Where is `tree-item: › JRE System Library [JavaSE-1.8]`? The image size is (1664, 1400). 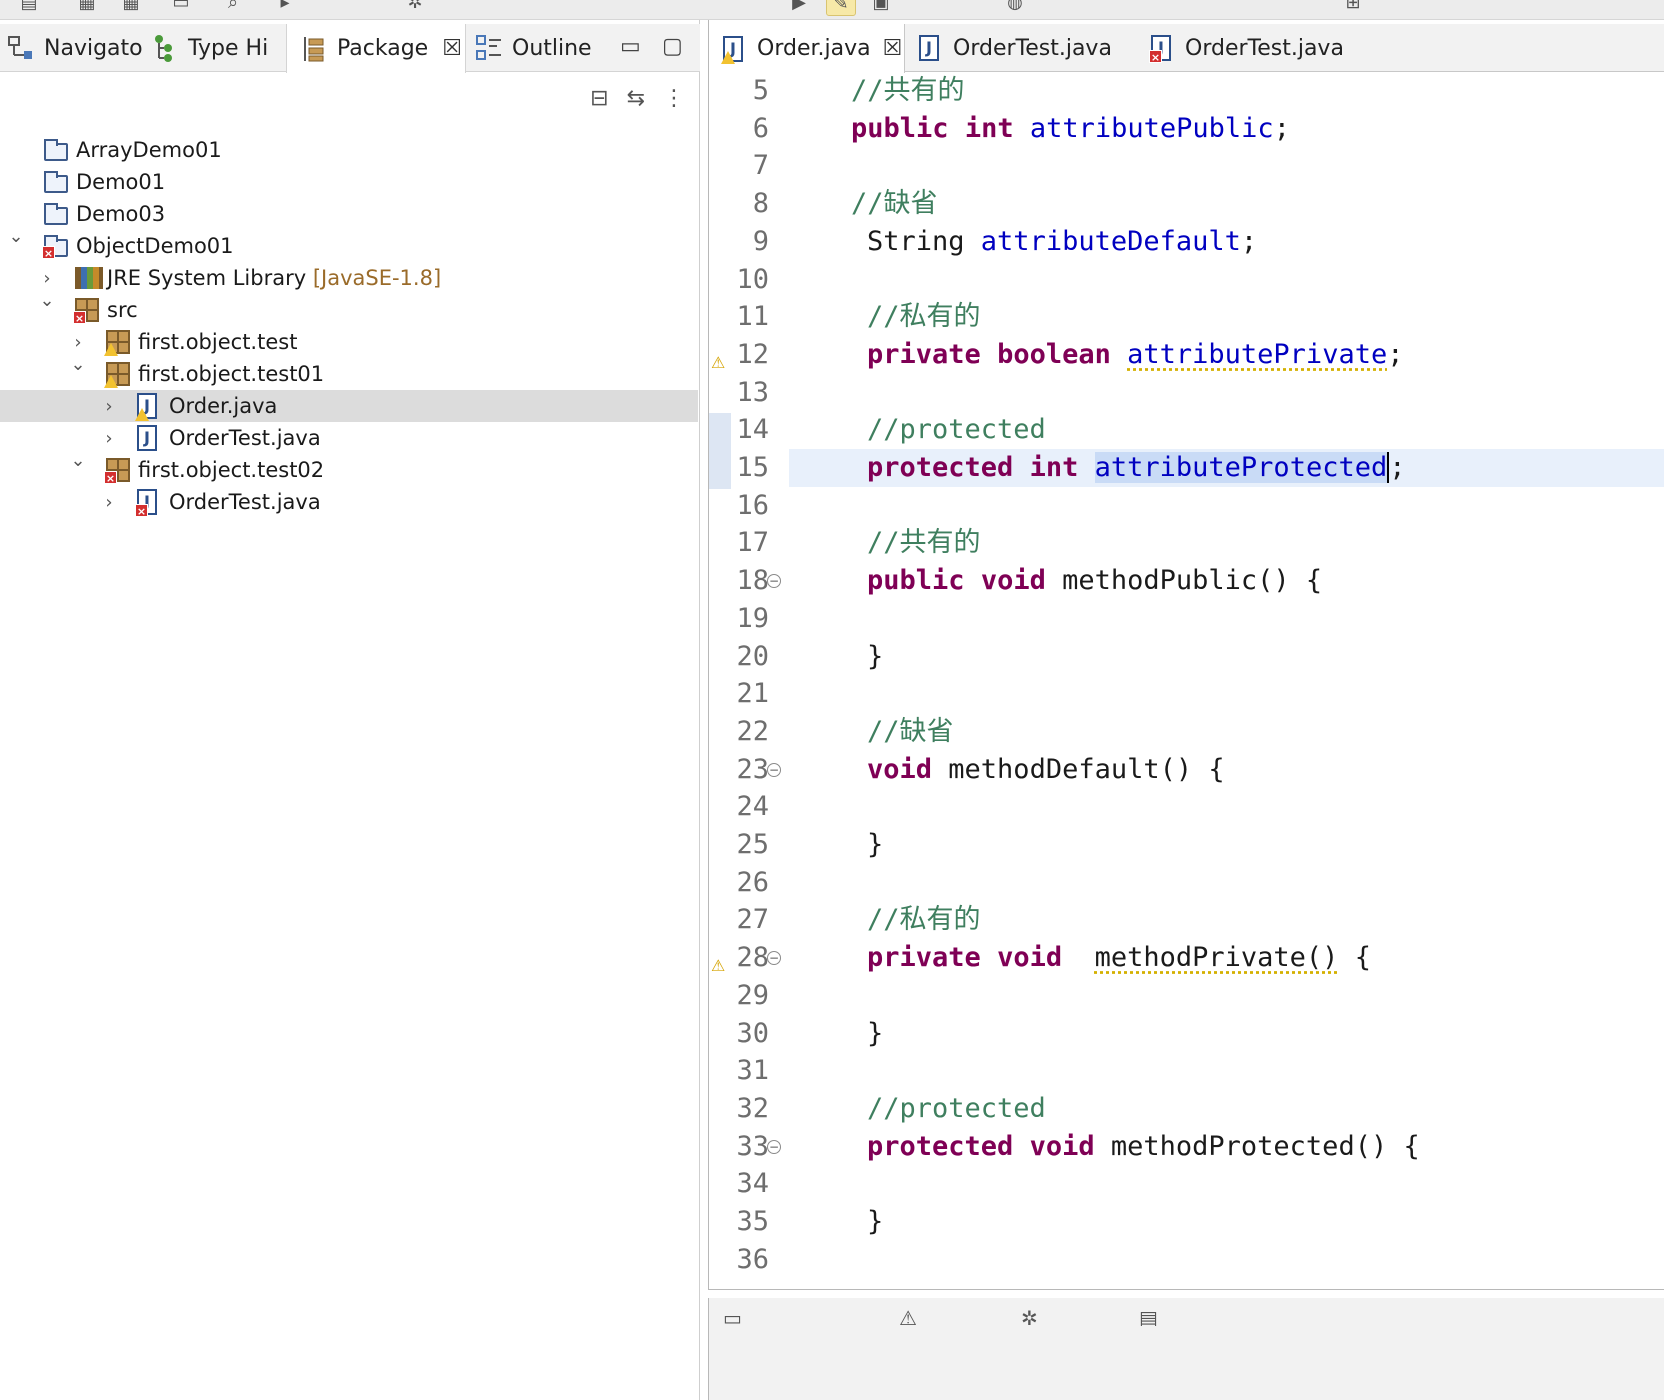
tree-item: › JRE System Library [JavaSE-1.8] is located at coordinates (349, 278).